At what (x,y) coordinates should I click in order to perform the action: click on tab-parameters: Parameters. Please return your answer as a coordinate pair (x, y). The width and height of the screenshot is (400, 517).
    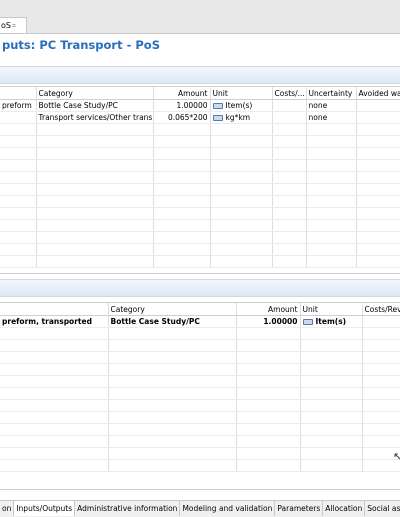
    Looking at the image, I should click on (299, 508).